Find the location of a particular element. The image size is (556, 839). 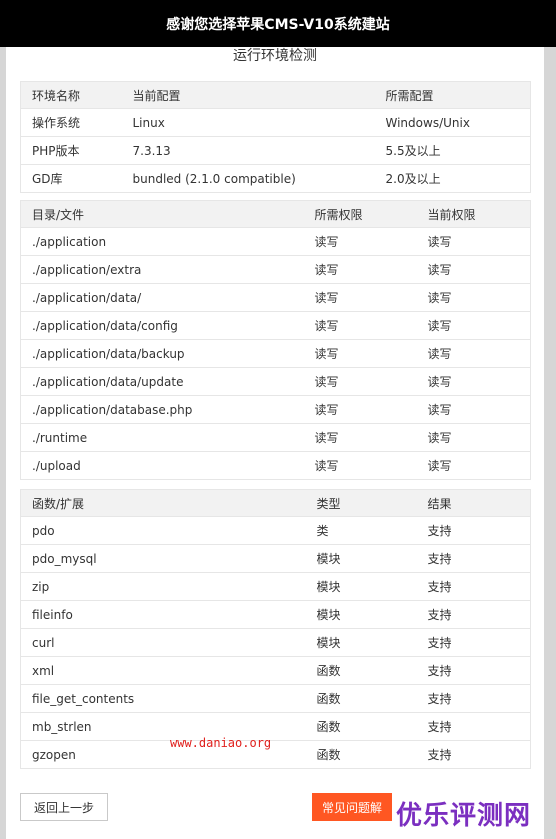

column-header: 结果 is located at coordinates (473, 503).